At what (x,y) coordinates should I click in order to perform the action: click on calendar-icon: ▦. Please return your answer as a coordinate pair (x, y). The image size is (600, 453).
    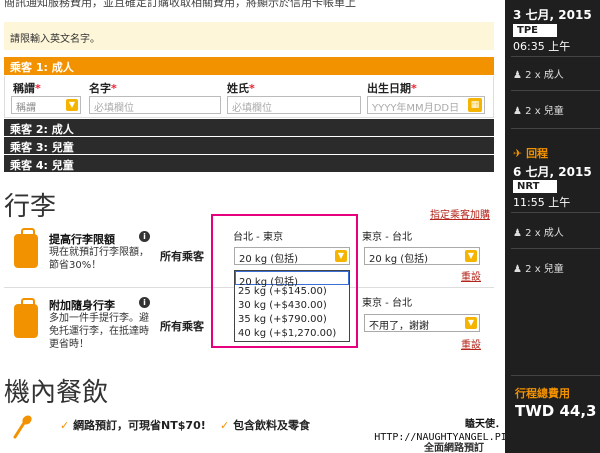
    Looking at the image, I should click on (475, 105).